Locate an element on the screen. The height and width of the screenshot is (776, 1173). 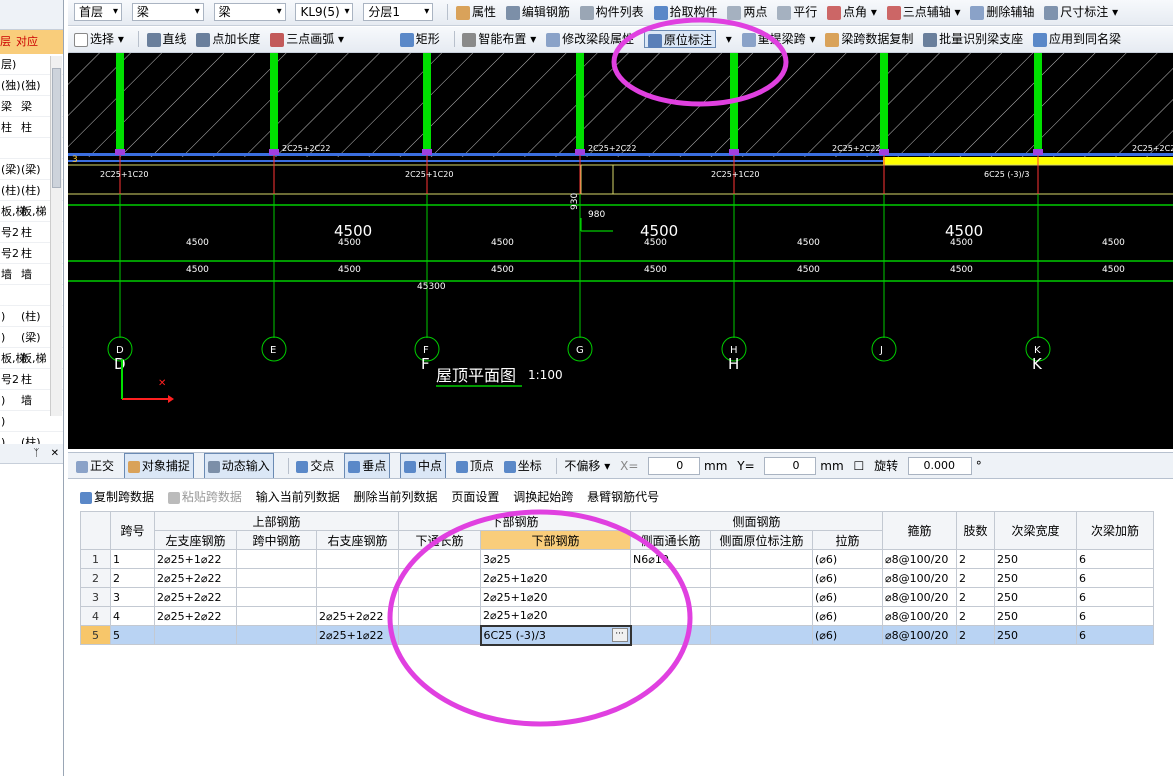
point-angle-button: 点角 ▾ is located at coordinates (852, 12).